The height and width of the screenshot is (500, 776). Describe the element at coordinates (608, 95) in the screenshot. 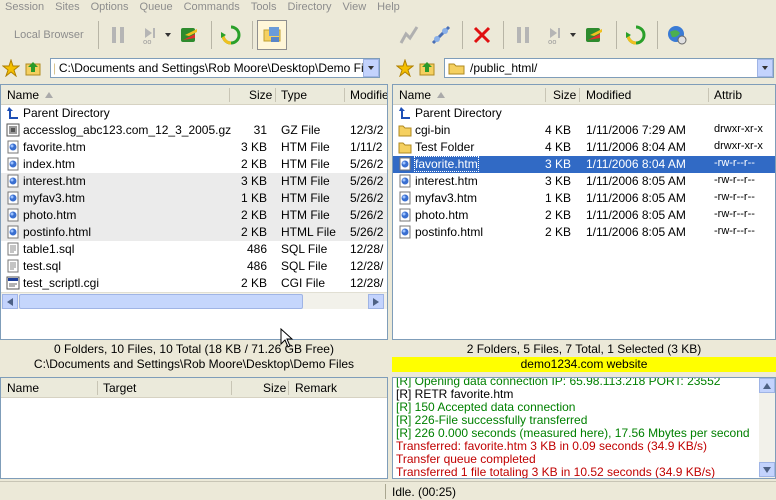

I see `column-modified: Modified` at that location.